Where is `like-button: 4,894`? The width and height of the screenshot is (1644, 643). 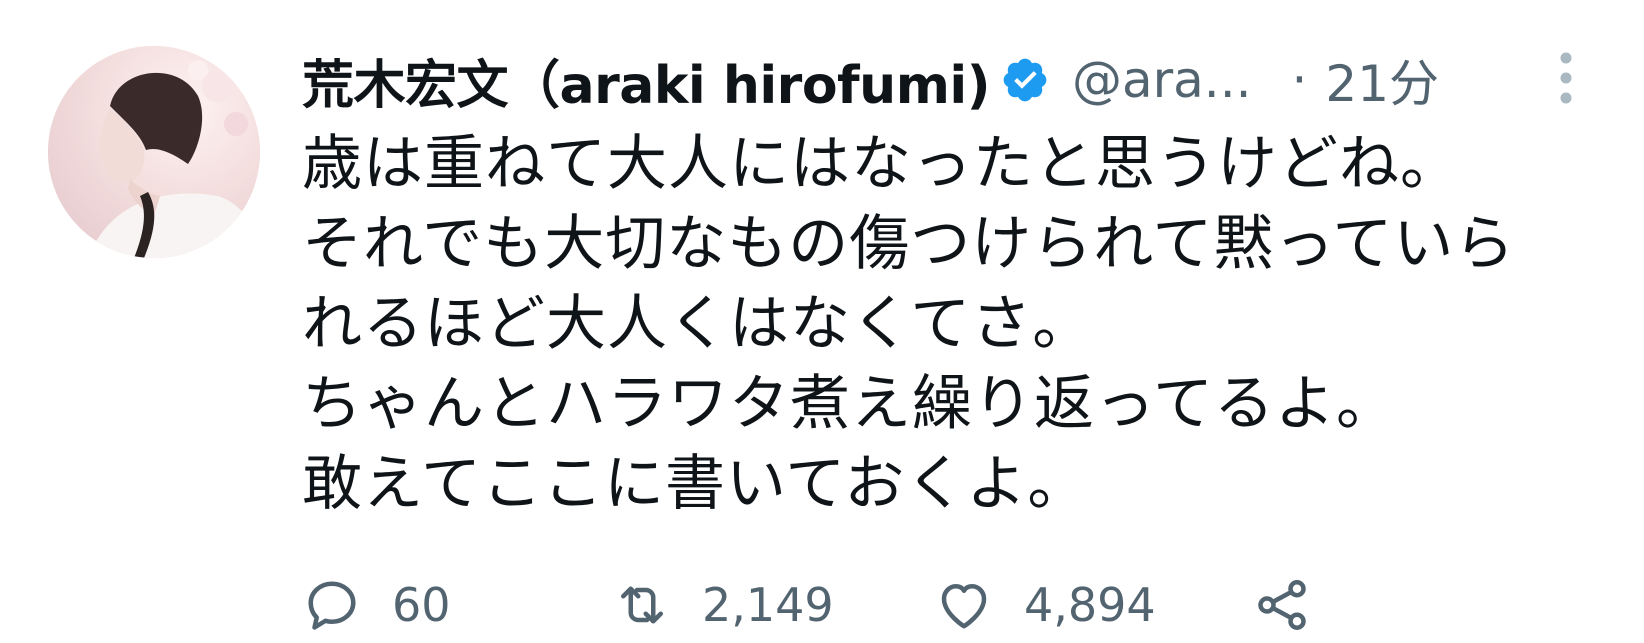 like-button: 4,894 is located at coordinates (1045, 605).